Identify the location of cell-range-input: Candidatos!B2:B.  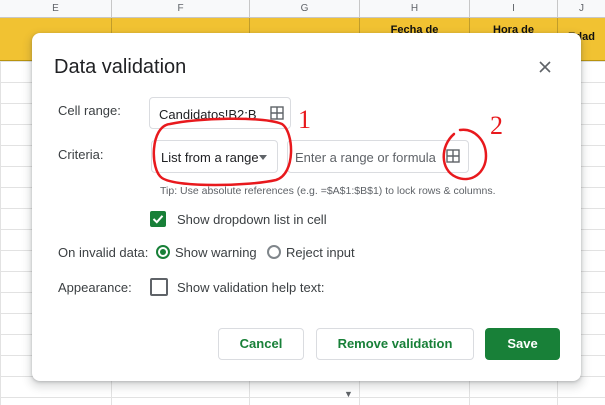
(220, 113).